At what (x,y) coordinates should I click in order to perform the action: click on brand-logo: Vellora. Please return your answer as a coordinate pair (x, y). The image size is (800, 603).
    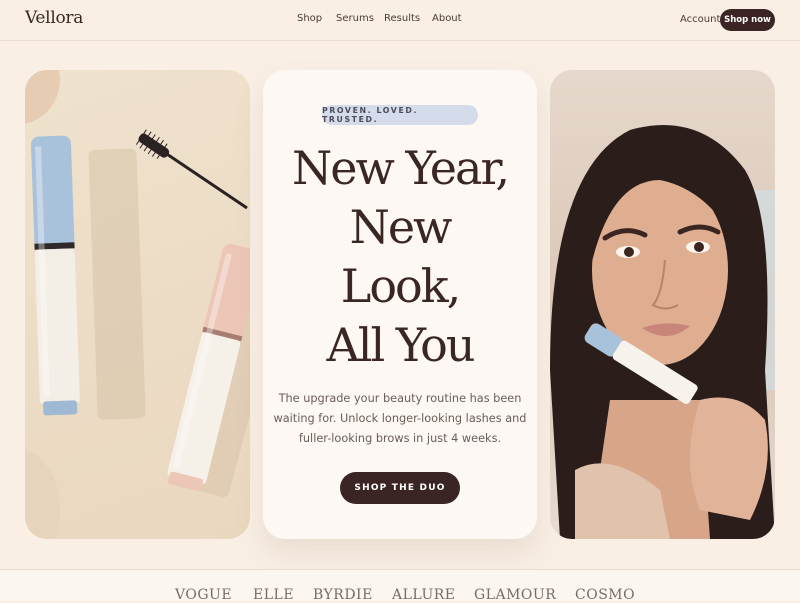
    Looking at the image, I should click on (54, 18).